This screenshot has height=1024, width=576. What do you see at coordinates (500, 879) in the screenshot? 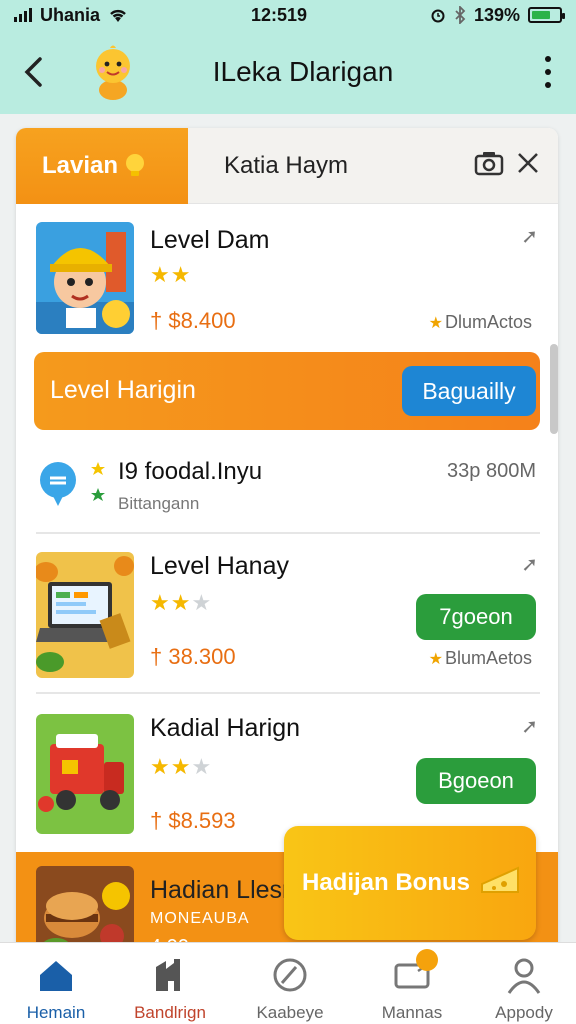
I see `cheese-icon` at bounding box center [500, 879].